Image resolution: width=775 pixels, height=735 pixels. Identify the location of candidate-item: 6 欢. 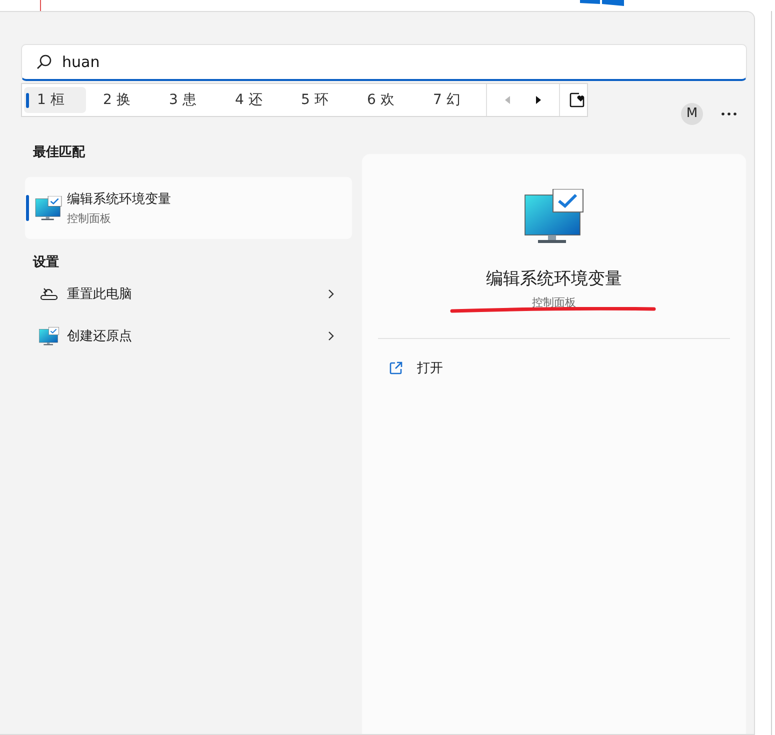
(385, 100).